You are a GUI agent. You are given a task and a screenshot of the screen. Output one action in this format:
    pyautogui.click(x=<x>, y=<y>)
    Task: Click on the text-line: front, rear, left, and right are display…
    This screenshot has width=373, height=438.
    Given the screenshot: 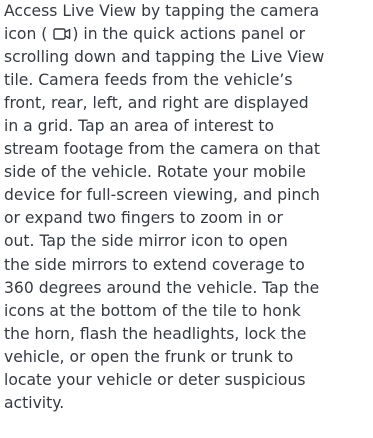 What is the action you would take?
    pyautogui.click(x=156, y=103)
    